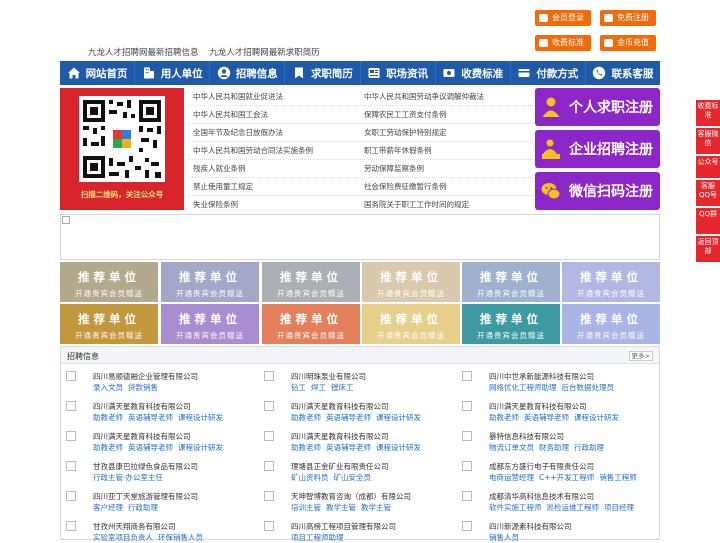  What do you see at coordinates (405, 132) in the screenshot?
I see `law-link: 女职工劳动保护特别规定` at bounding box center [405, 132].